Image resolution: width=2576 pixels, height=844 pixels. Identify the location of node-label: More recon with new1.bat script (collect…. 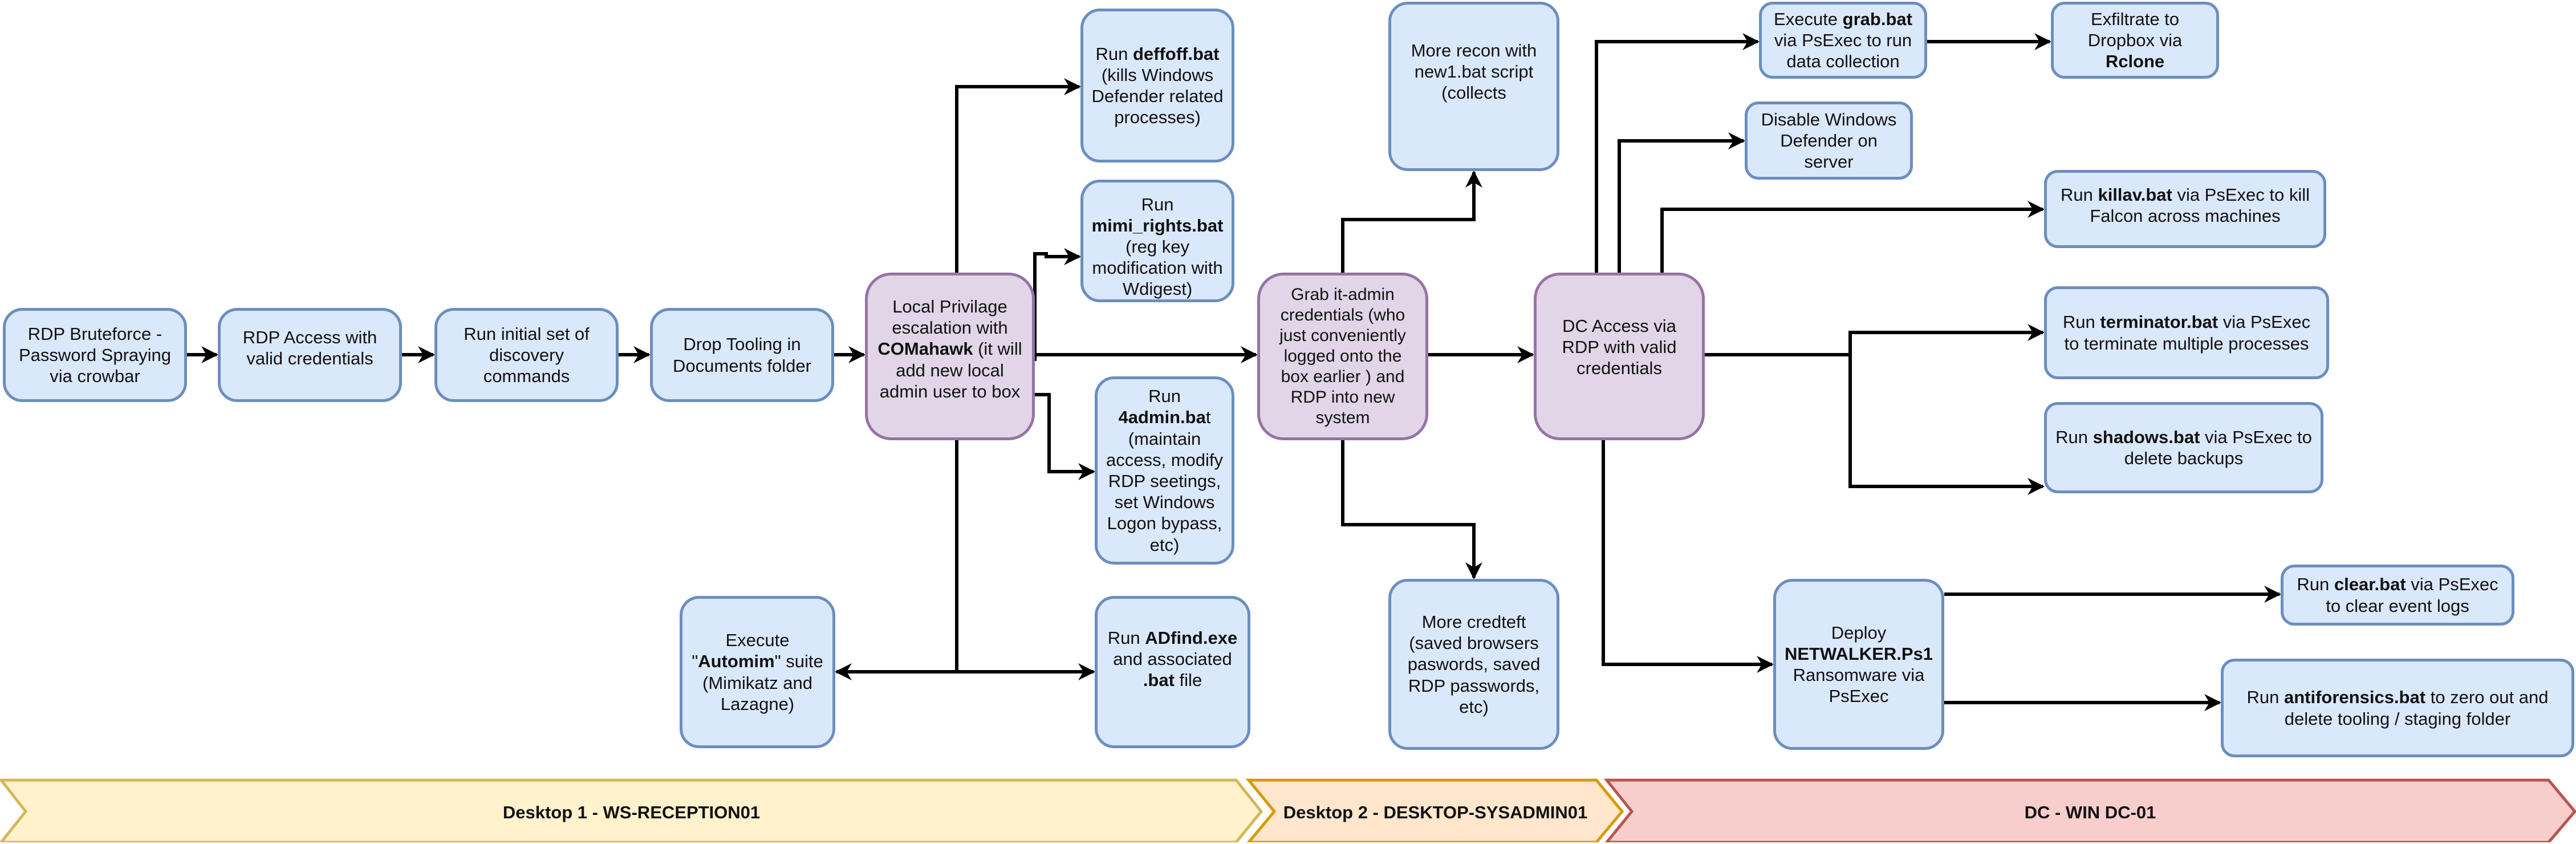
(1474, 72).